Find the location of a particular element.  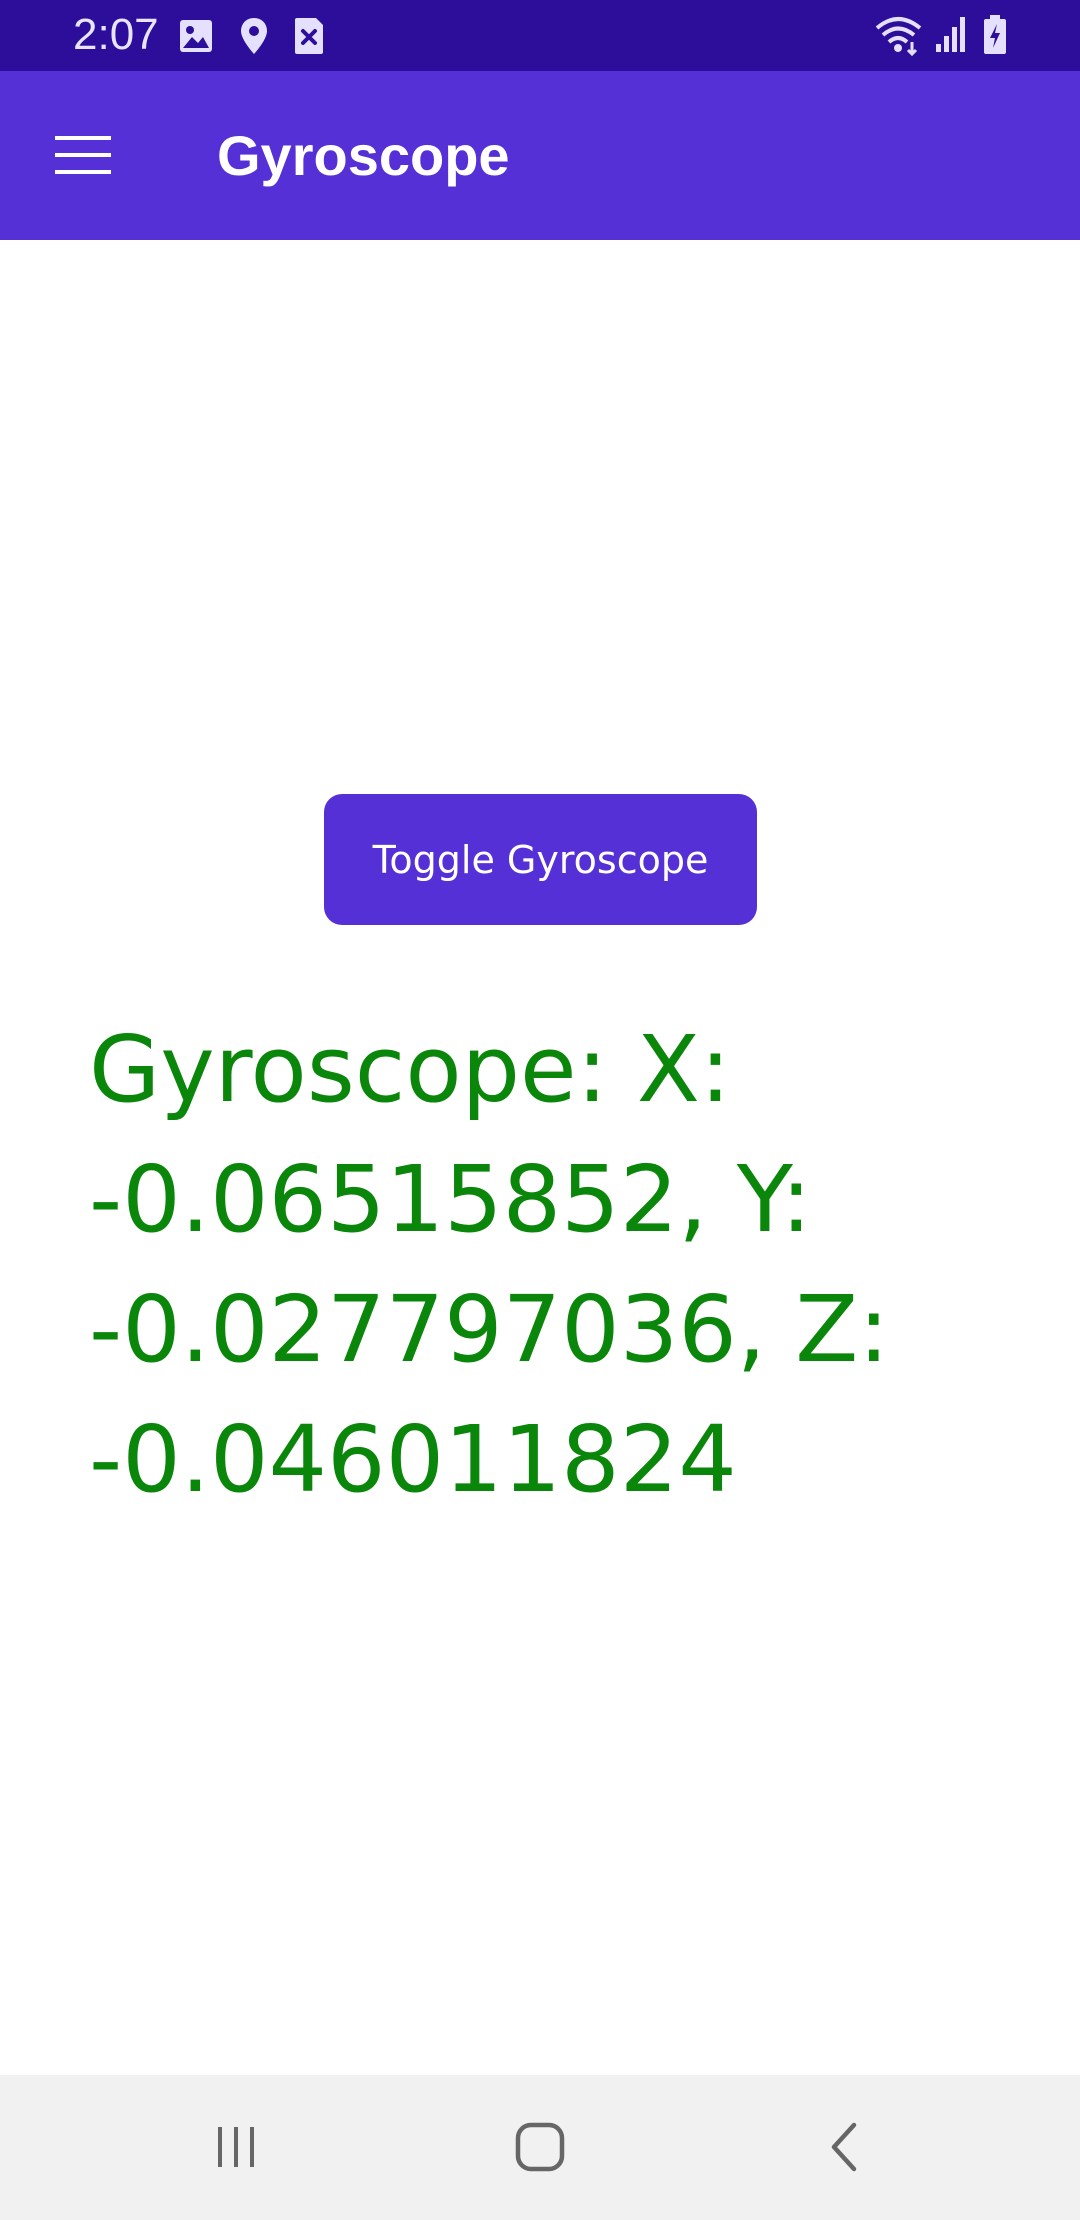

gyro-line-2: -0.06515852, Y: is located at coordinates (450, 1199).